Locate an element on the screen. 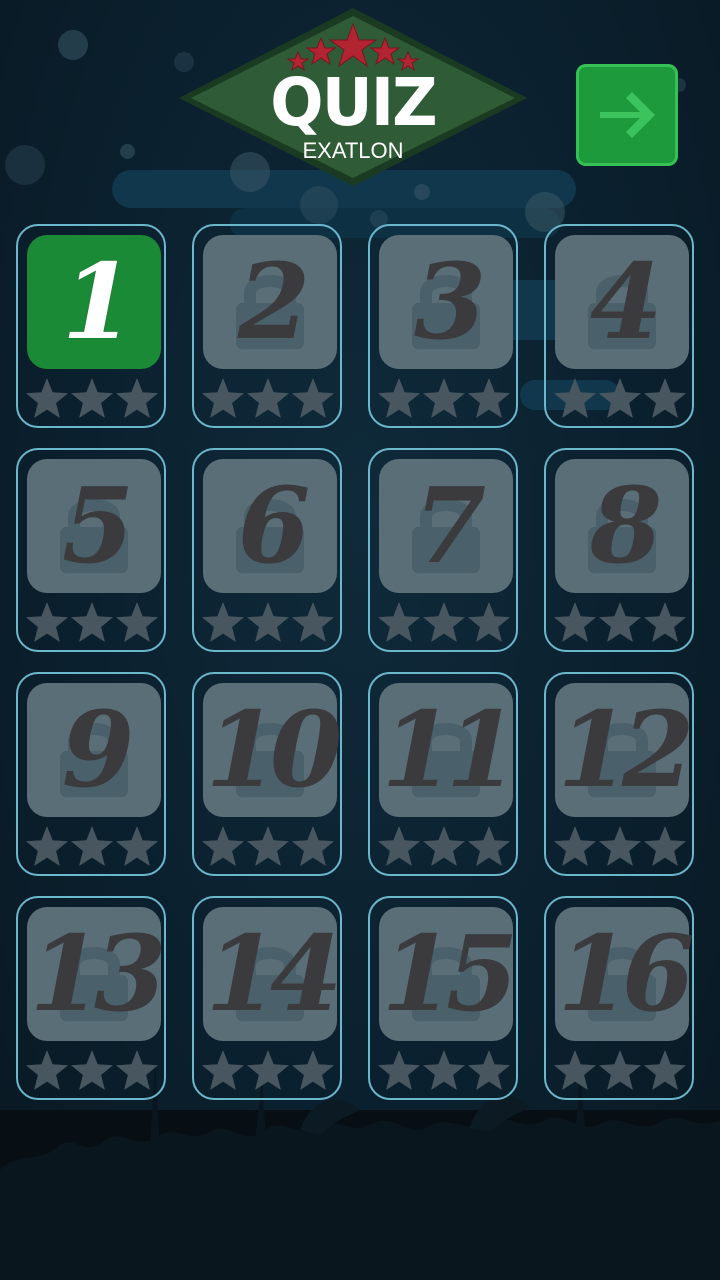 Image resolution: width=720 pixels, height=1280 pixels. level-card-4: 4 is located at coordinates (619, 326).